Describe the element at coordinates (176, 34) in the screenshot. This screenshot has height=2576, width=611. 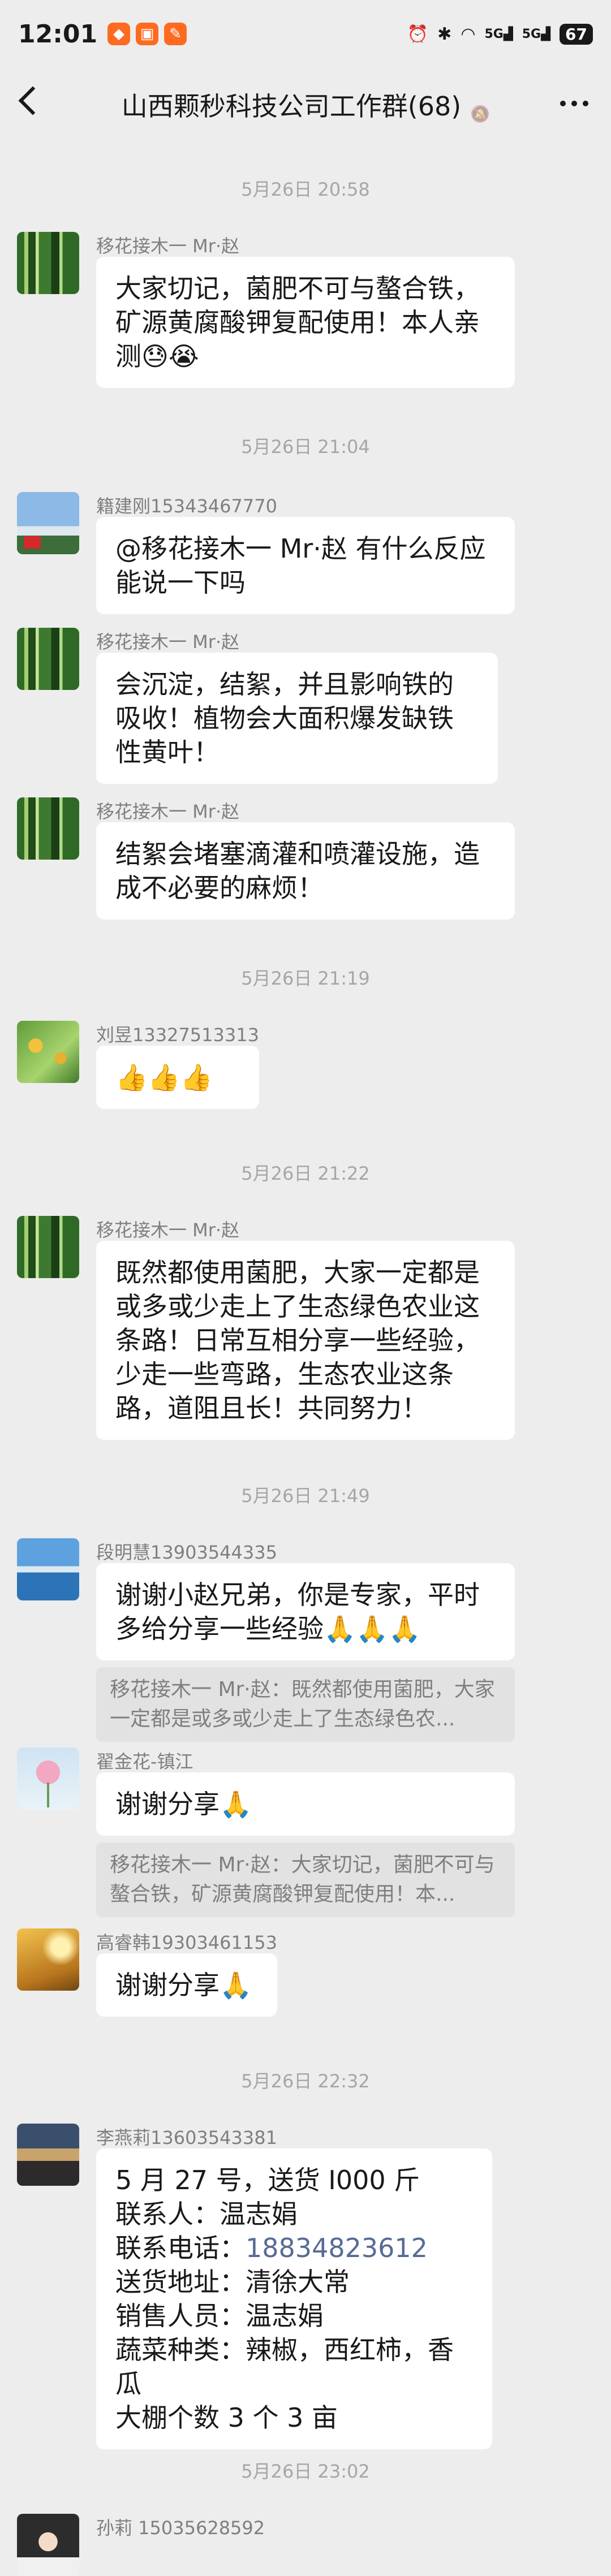
I see `app-notification-icon: ✎` at that location.